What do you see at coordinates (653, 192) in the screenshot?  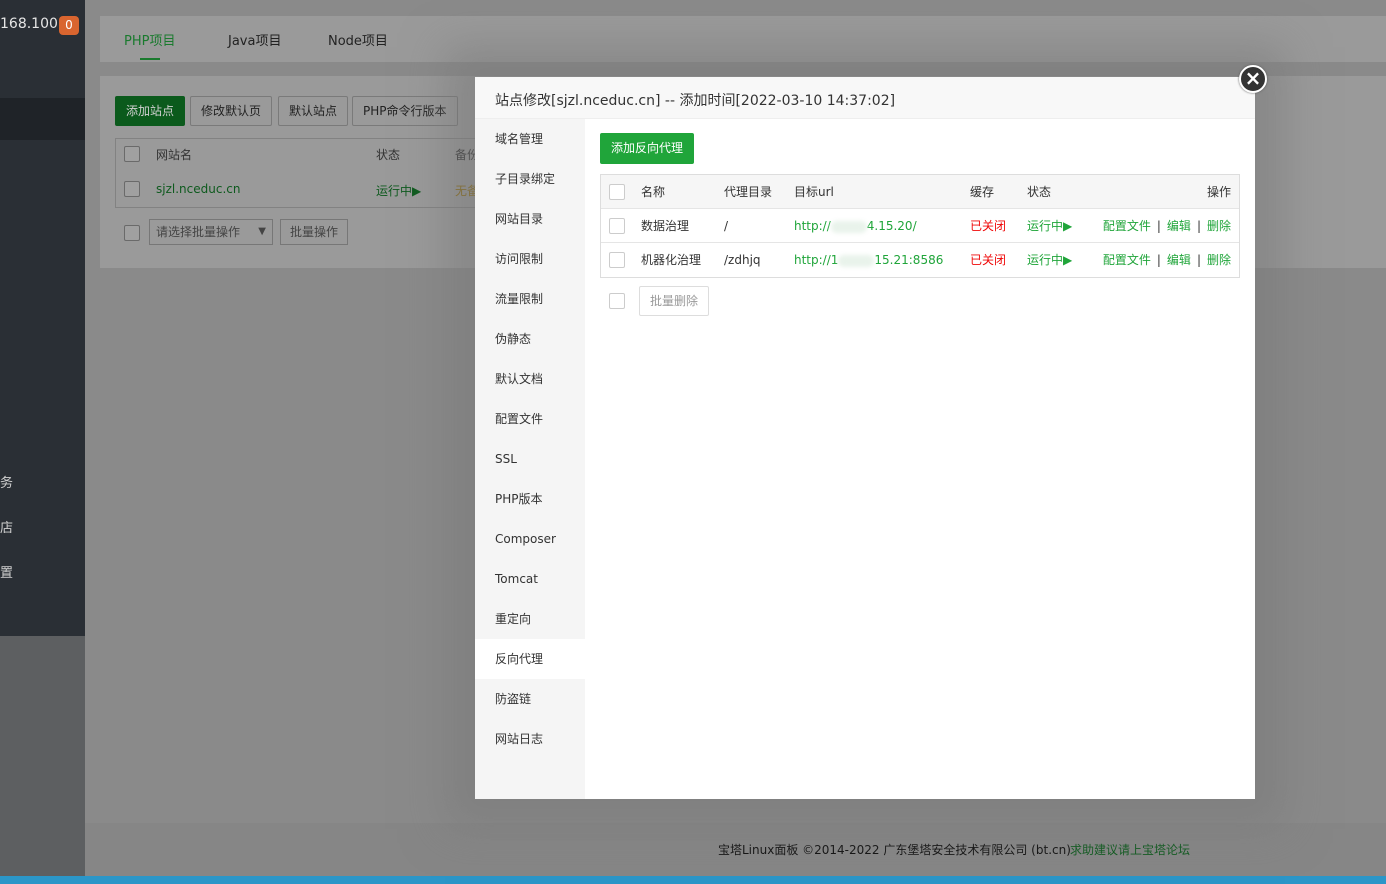 I see `column-header-name: 名称` at bounding box center [653, 192].